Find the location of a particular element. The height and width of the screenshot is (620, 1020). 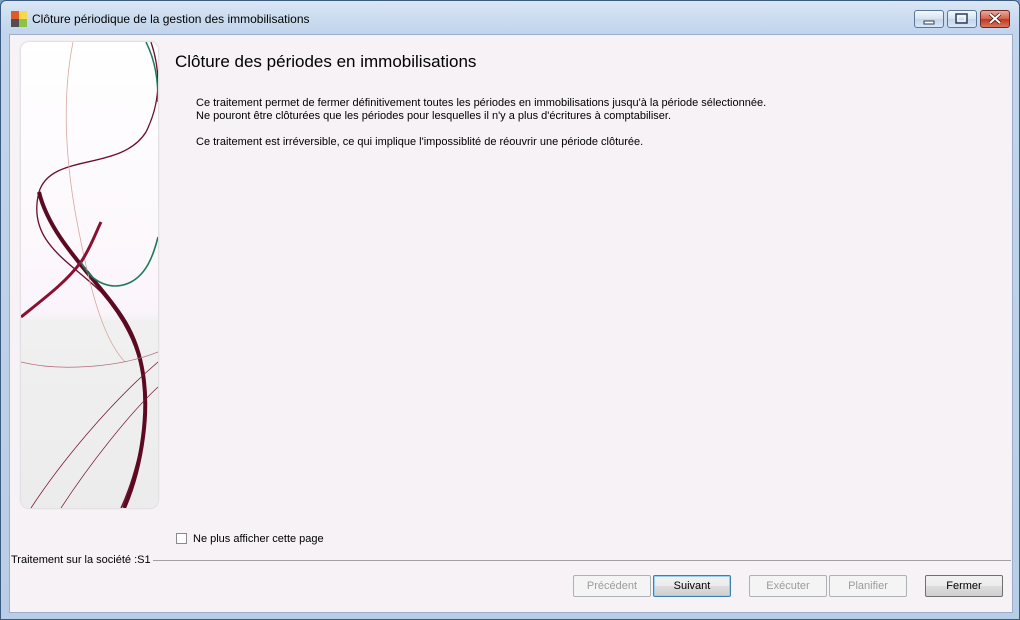

minimize-button is located at coordinates (929, 19).